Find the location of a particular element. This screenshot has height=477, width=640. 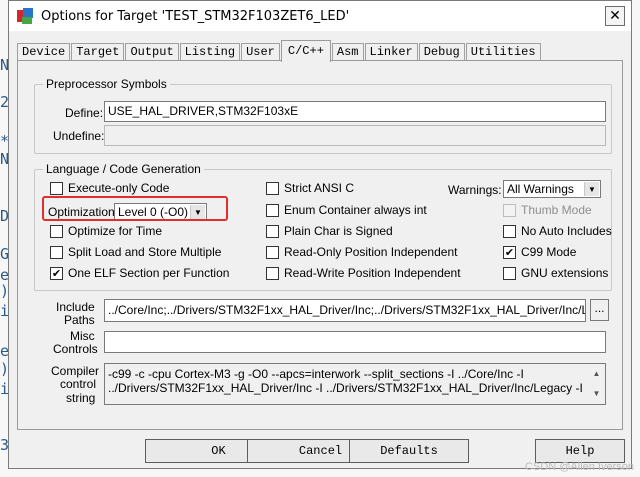

tab-c-c-: C/C++ is located at coordinates (305, 51).